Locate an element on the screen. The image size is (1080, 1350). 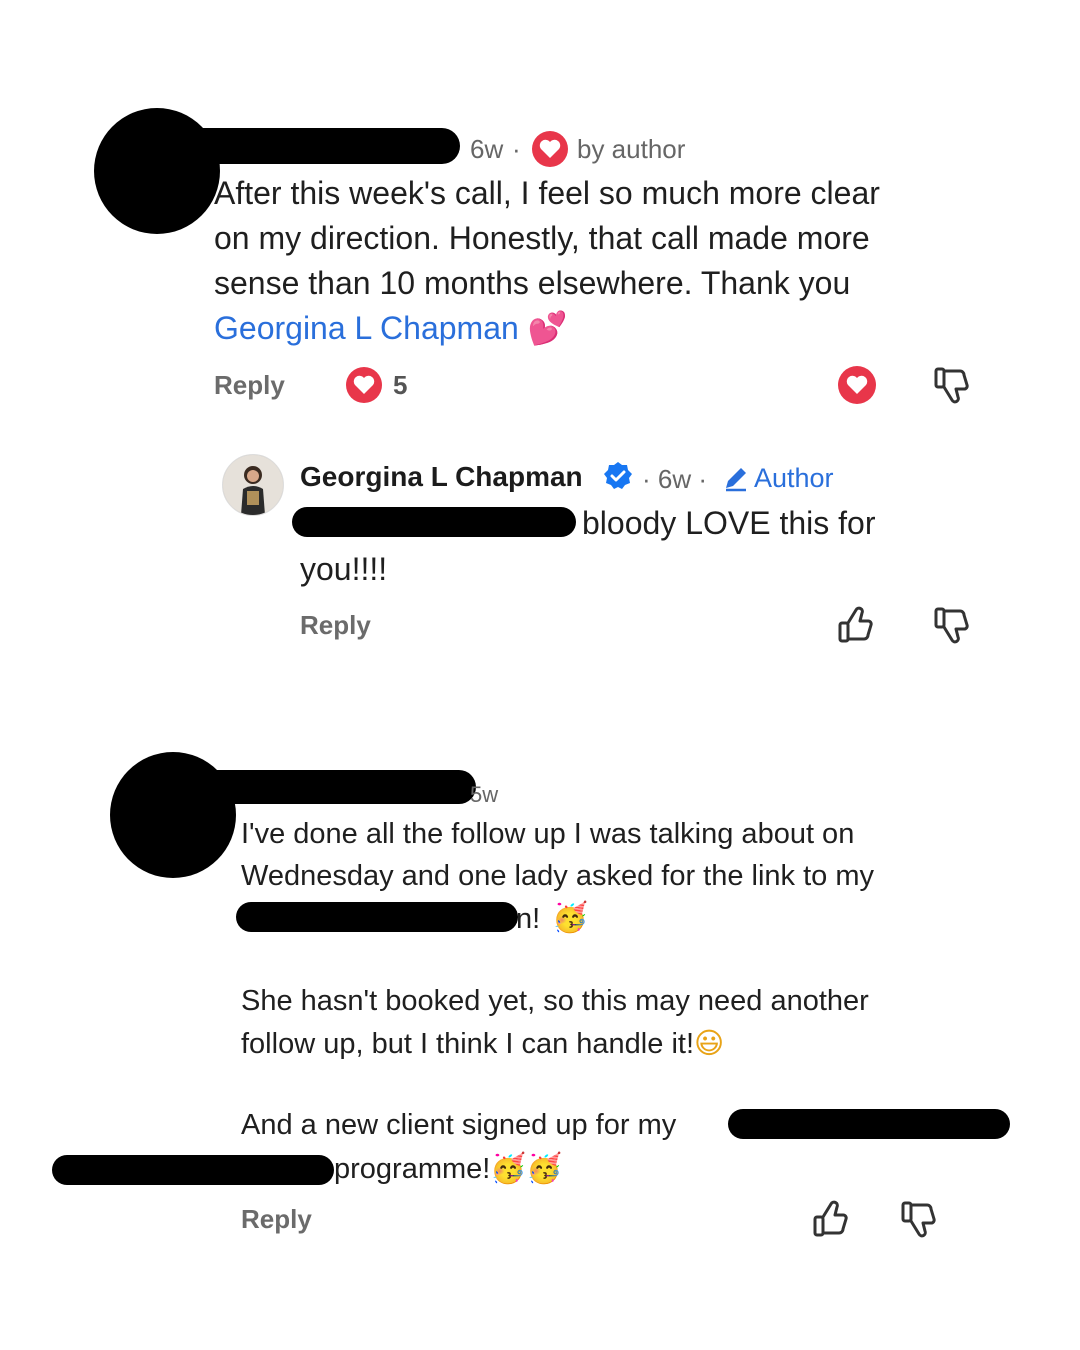
smiley-emoji: 😃 is located at coordinates (709, 1043).